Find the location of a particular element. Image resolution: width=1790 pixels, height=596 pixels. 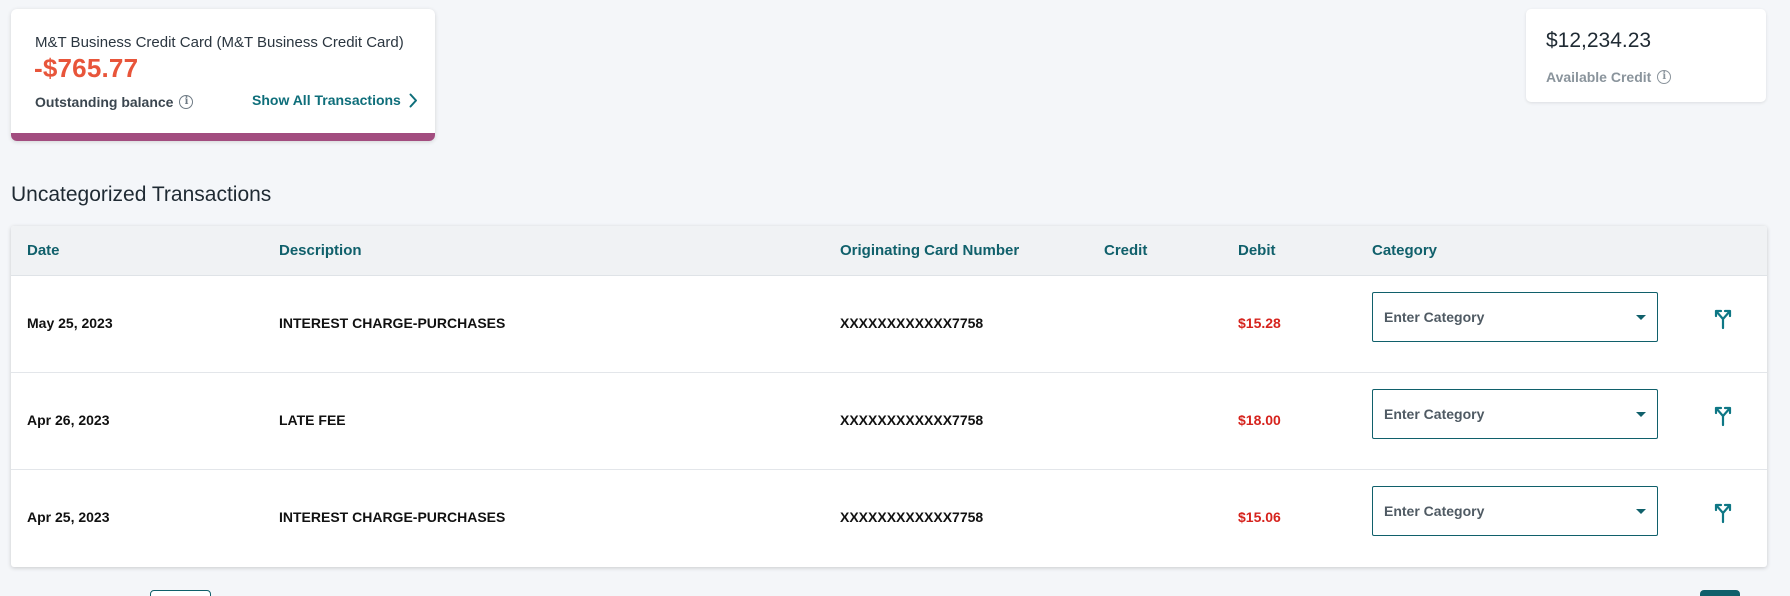

available-credit-amount: $12,234.23 is located at coordinates (1599, 40).